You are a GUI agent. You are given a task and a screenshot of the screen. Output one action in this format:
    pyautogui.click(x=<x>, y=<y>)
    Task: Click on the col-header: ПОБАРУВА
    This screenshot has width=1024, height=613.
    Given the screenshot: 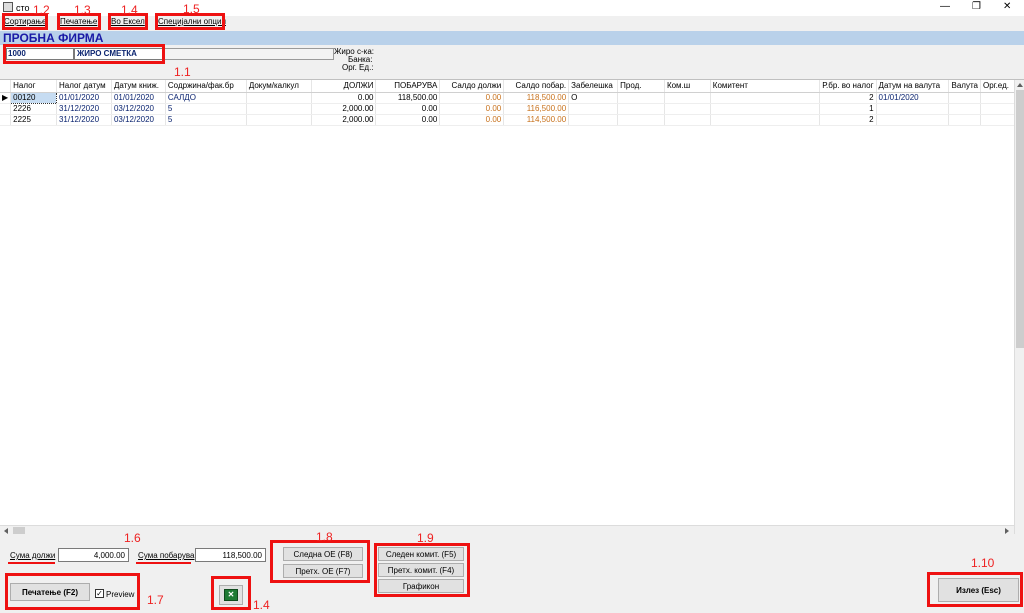 What is the action you would take?
    pyautogui.click(x=408, y=86)
    